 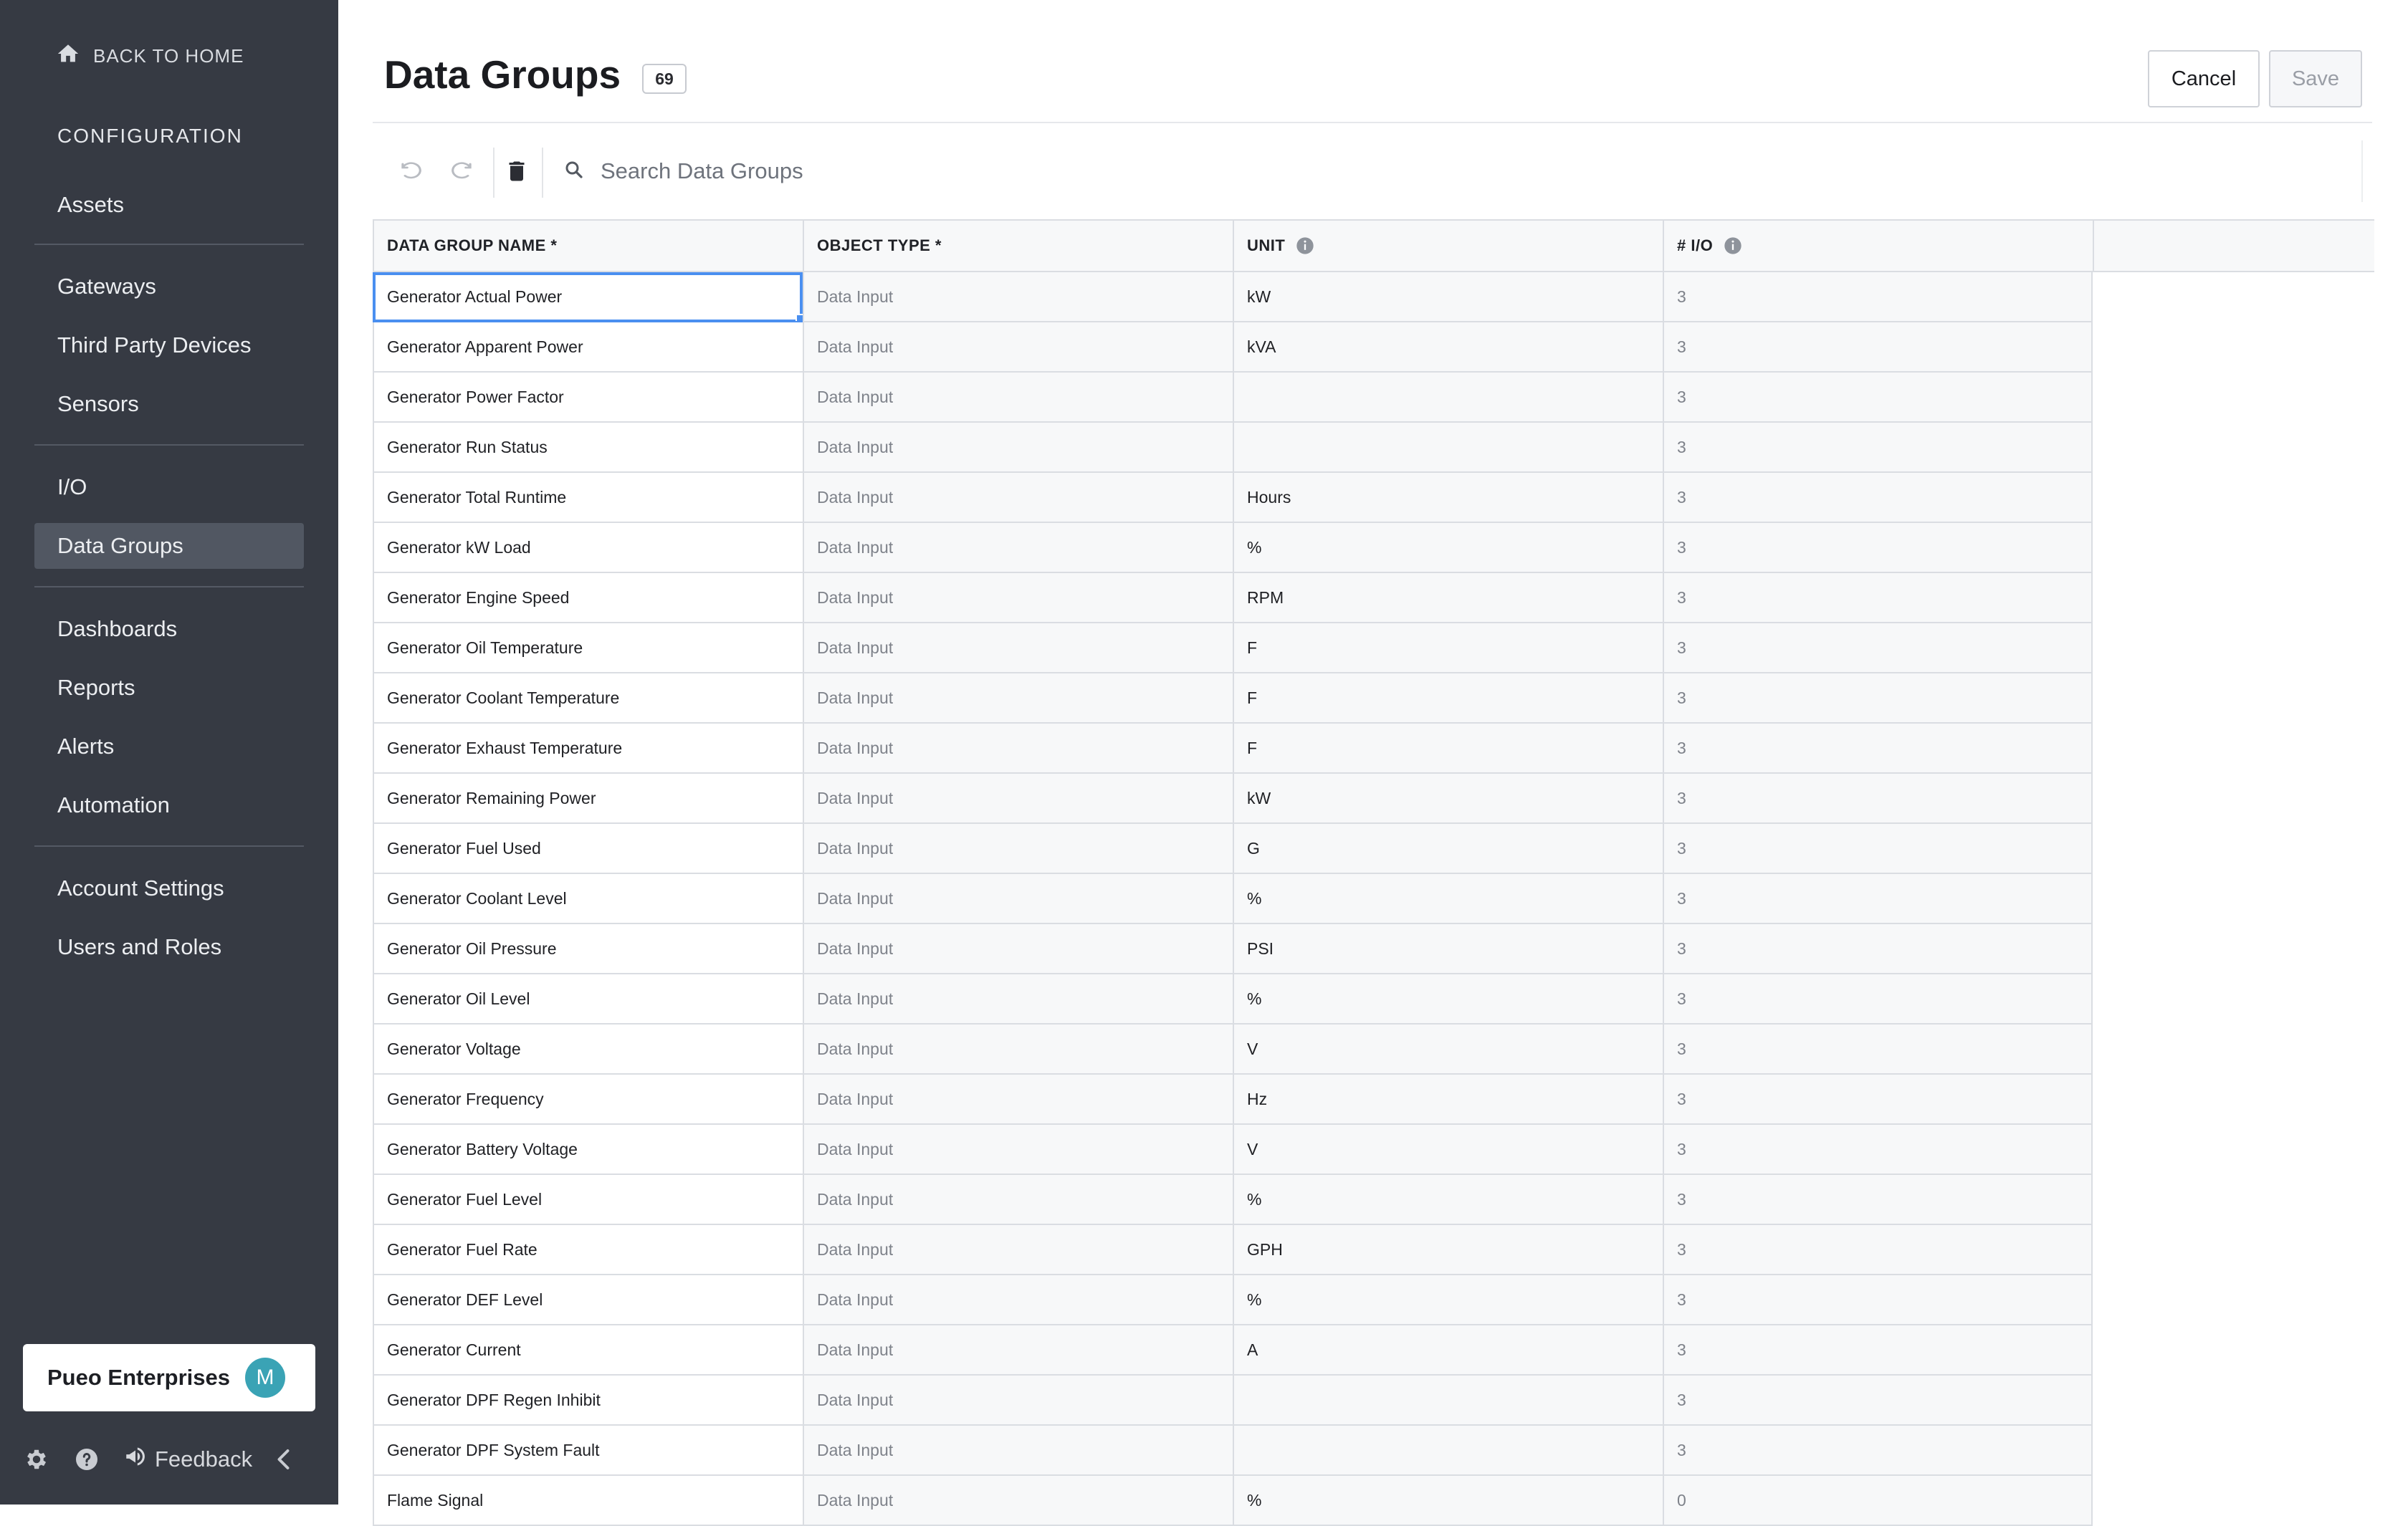 I want to click on name-cell: Generator Frequency, so click(x=588, y=1100).